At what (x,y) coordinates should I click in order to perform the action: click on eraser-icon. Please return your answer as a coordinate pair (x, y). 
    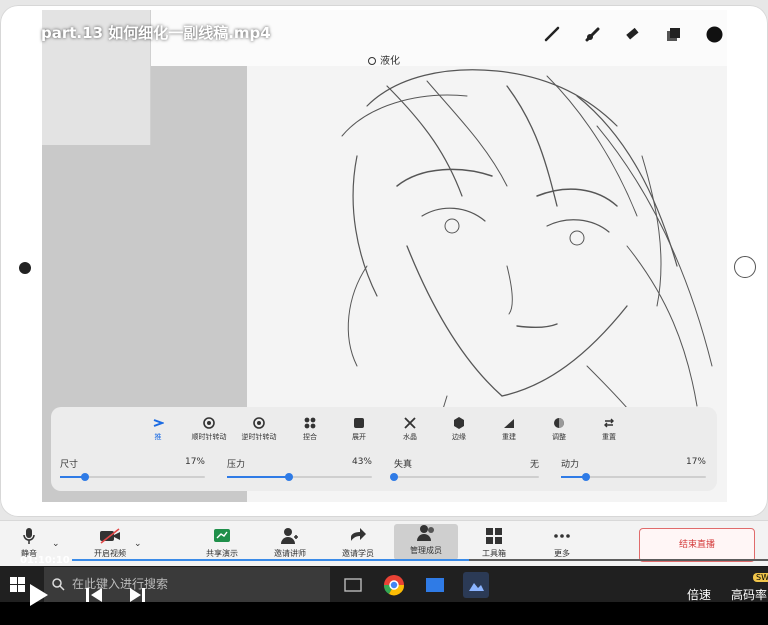
    Looking at the image, I should click on (632, 36).